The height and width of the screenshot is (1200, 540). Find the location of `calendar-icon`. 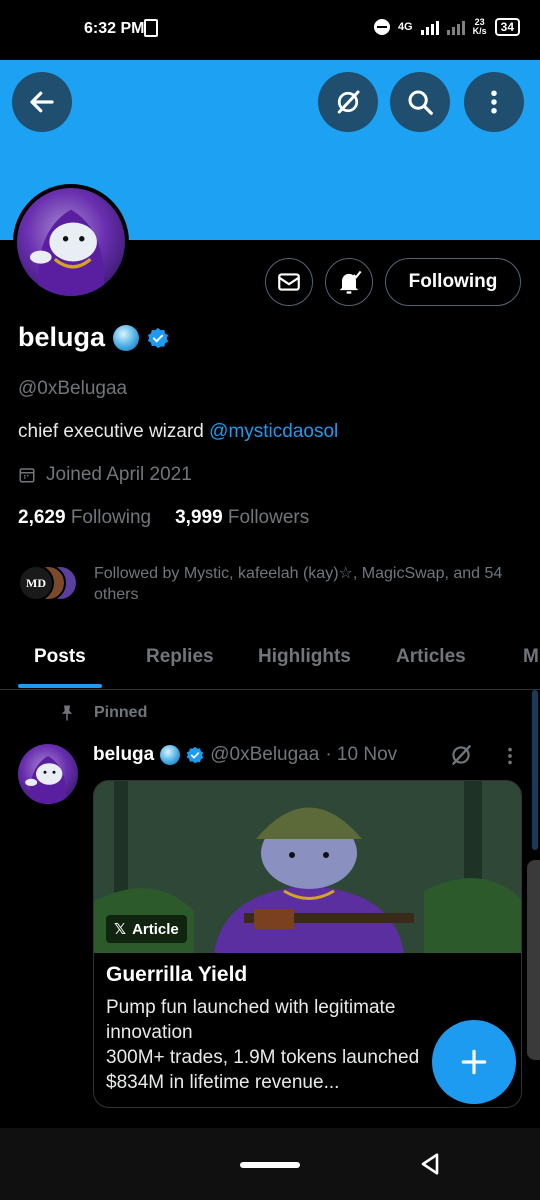

calendar-icon is located at coordinates (27, 475).